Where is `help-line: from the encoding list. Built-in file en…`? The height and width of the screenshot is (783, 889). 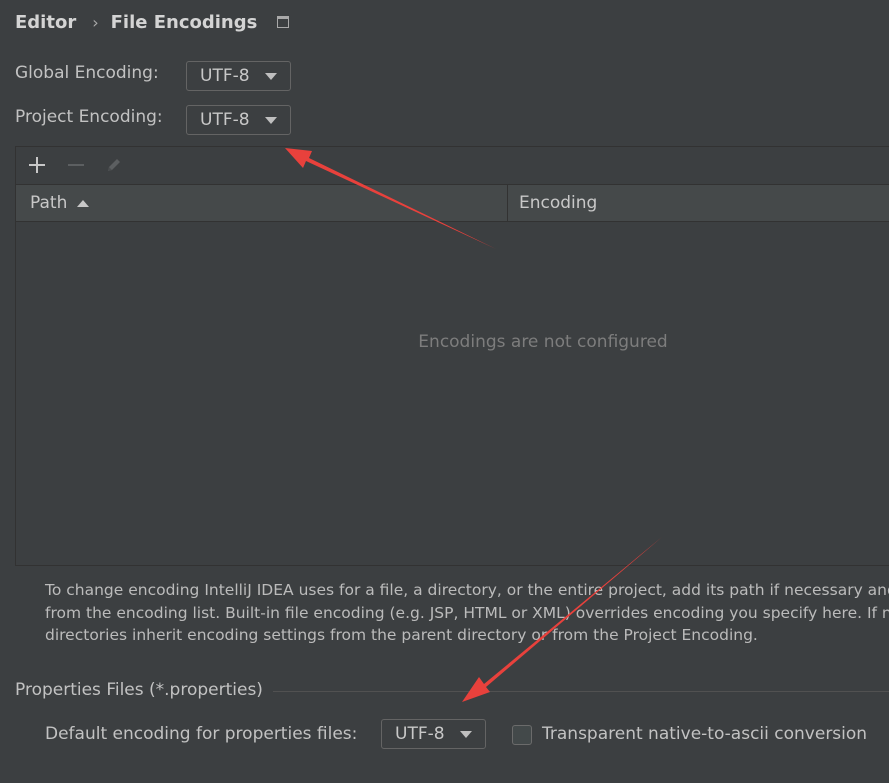 help-line: from the encoding list. Built-in file en… is located at coordinates (467, 612).